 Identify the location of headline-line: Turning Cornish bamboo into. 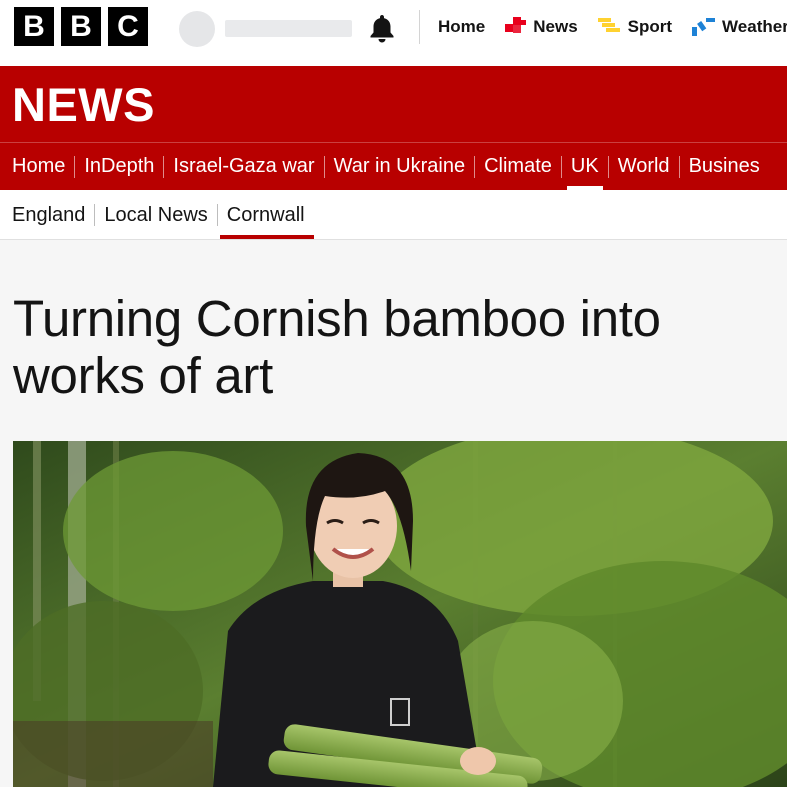
(337, 318).